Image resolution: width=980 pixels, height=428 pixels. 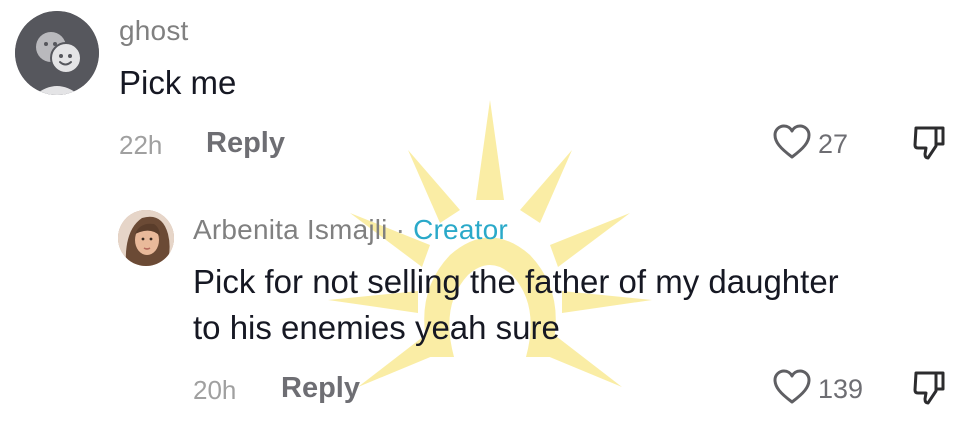 I want to click on avatar-ghost, so click(x=57, y=53).